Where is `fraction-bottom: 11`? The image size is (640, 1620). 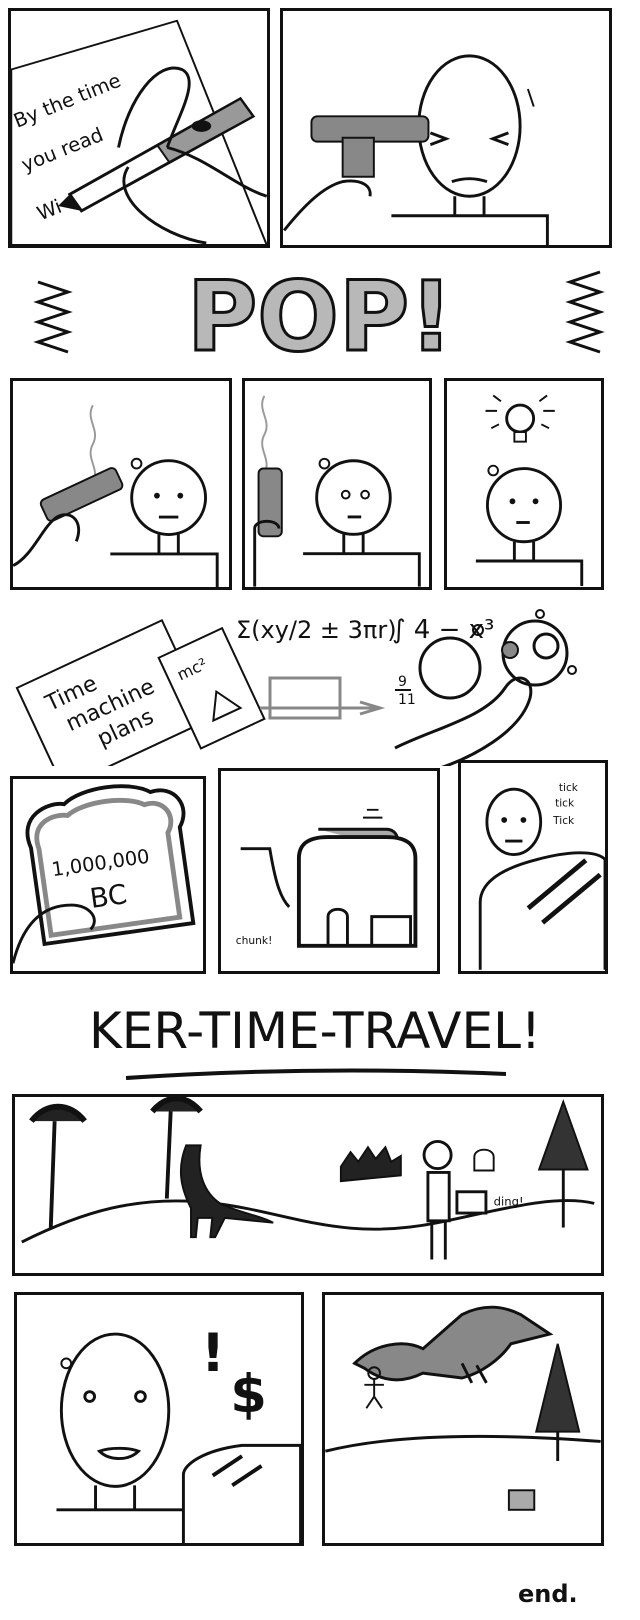 fraction-bottom: 11 is located at coordinates (407, 700).